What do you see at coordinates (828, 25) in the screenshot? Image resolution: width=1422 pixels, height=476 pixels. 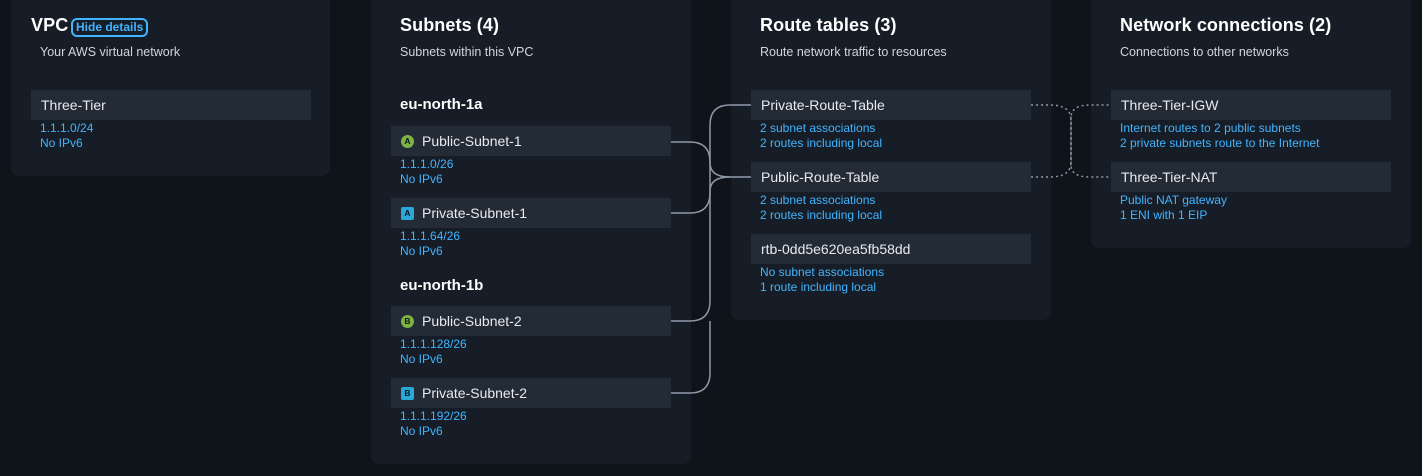 I see `route-tables-title: Route tables (3)` at bounding box center [828, 25].